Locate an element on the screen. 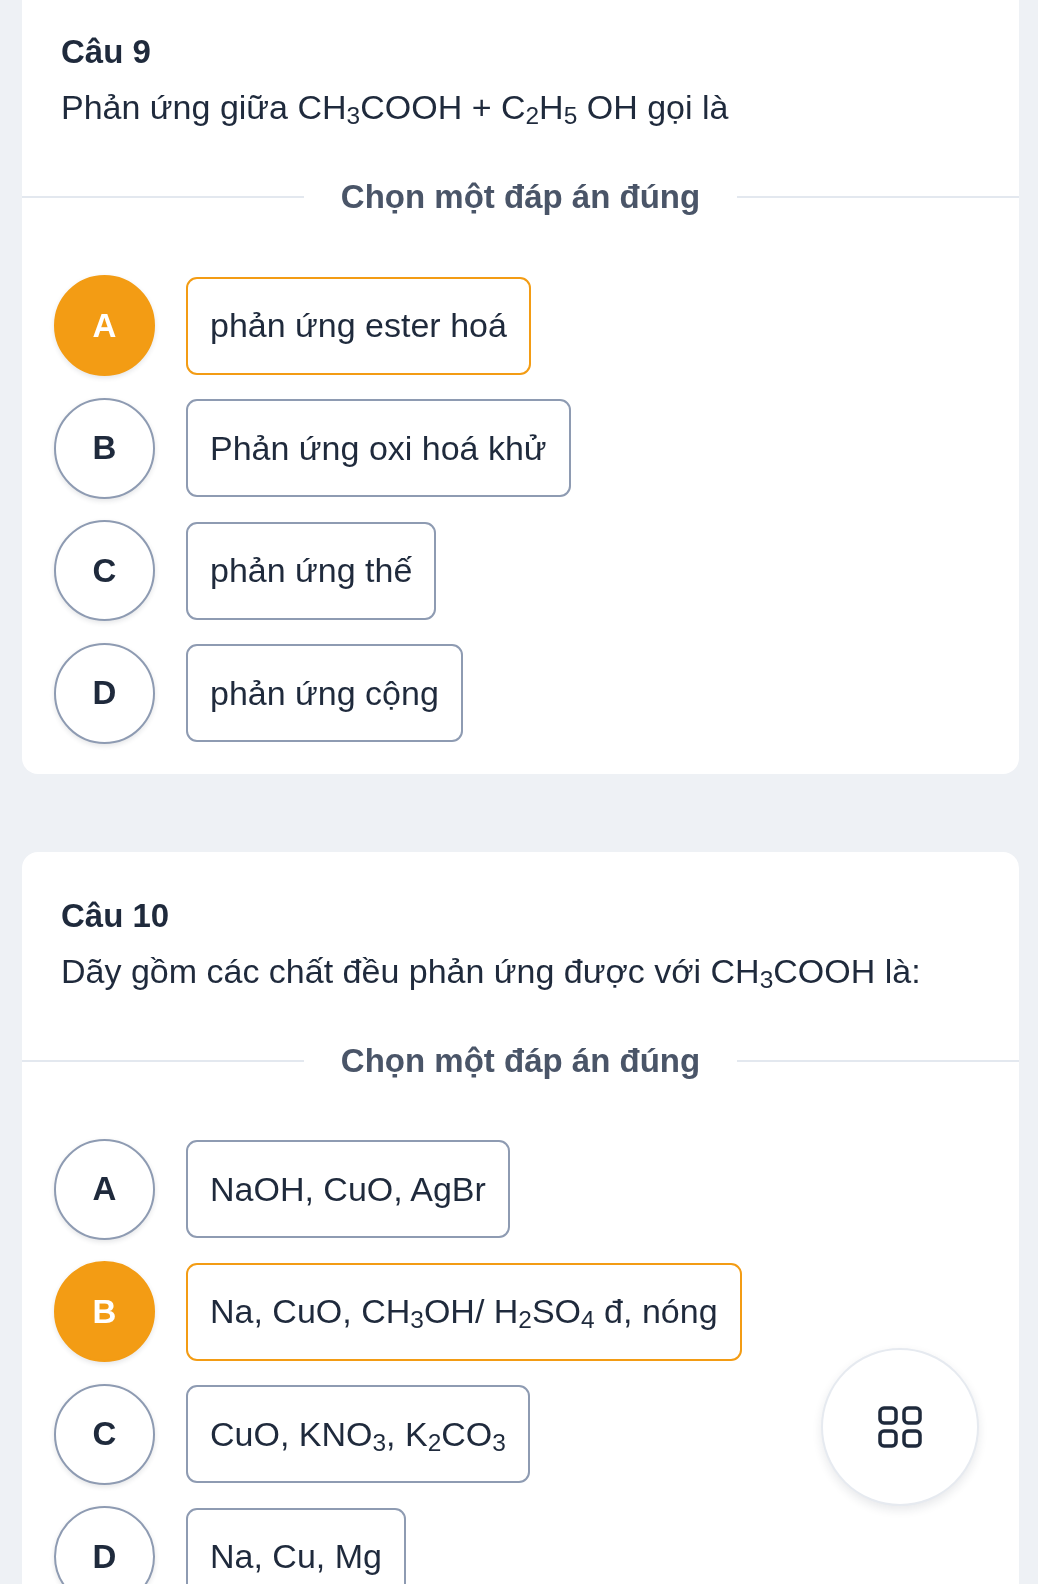 Image resolution: width=1038 pixels, height=1584 pixels. question-text: Phản ứng giữa CH$_{3}$COOH + C$_{2}$H$_{5}$ OH gọi là is located at coordinates (395, 107).